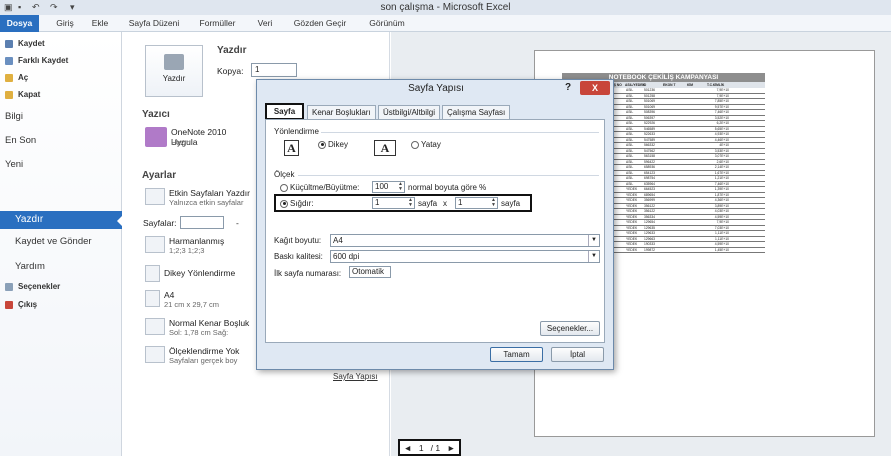 Image resolution: width=891 pixels, height=456 pixels. What do you see at coordinates (274, 70) in the screenshot?
I see `copies-input: 1` at bounding box center [274, 70].